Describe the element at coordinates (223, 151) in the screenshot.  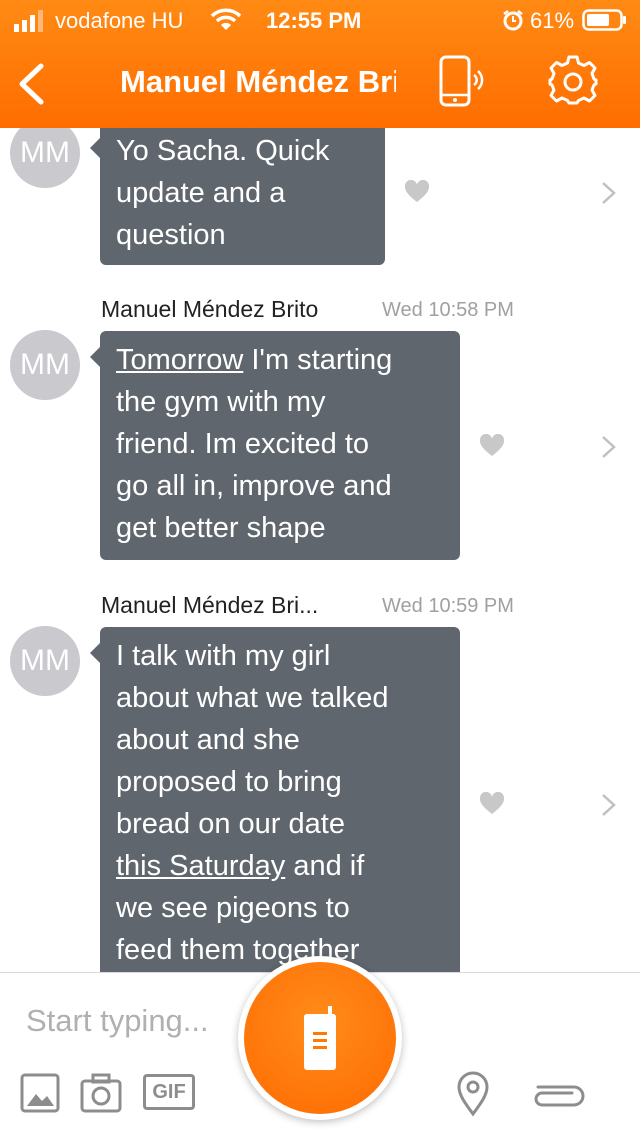
I see `message-line: Yo Sacha. Quick` at that location.